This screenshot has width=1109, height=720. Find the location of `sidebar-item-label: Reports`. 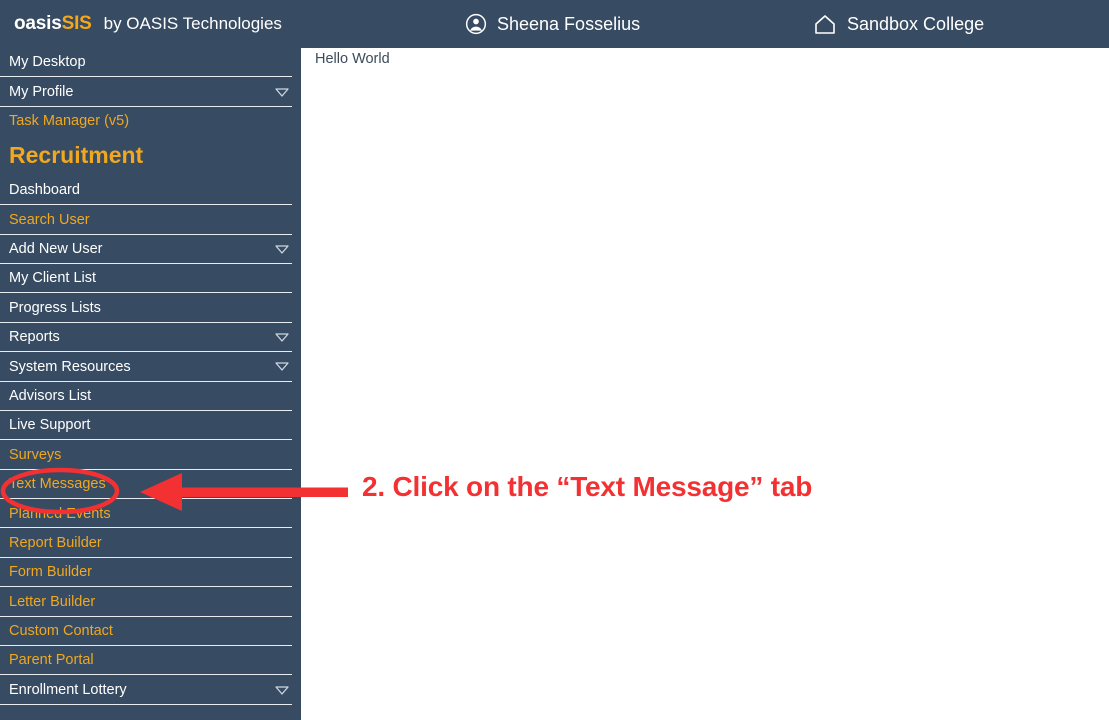

sidebar-item-label: Reports is located at coordinates (34, 337).